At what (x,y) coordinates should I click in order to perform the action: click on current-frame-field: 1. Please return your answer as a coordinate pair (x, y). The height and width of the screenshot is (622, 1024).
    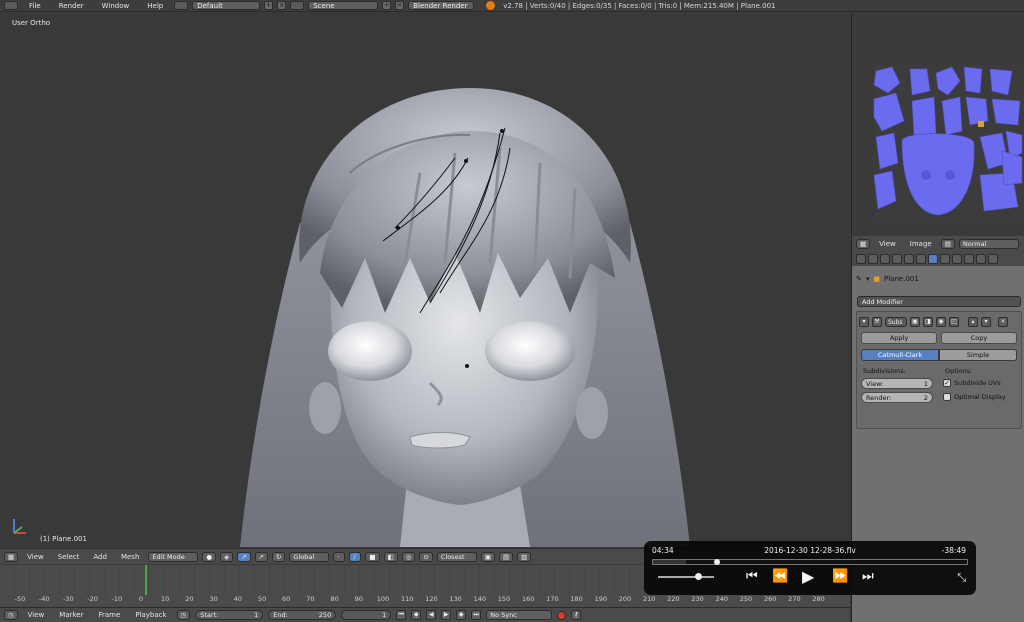
    Looking at the image, I should click on (366, 615).